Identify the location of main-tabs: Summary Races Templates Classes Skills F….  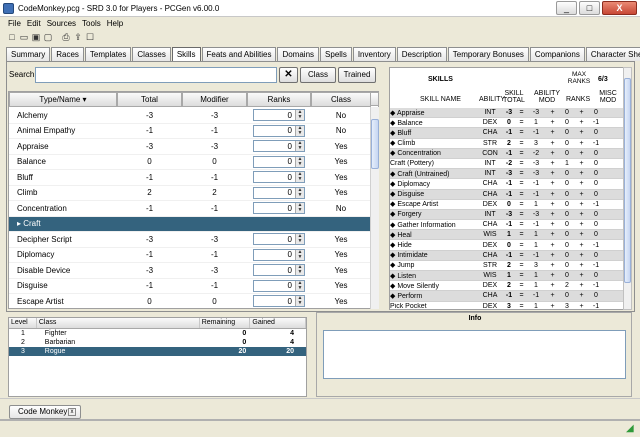
(323, 54).